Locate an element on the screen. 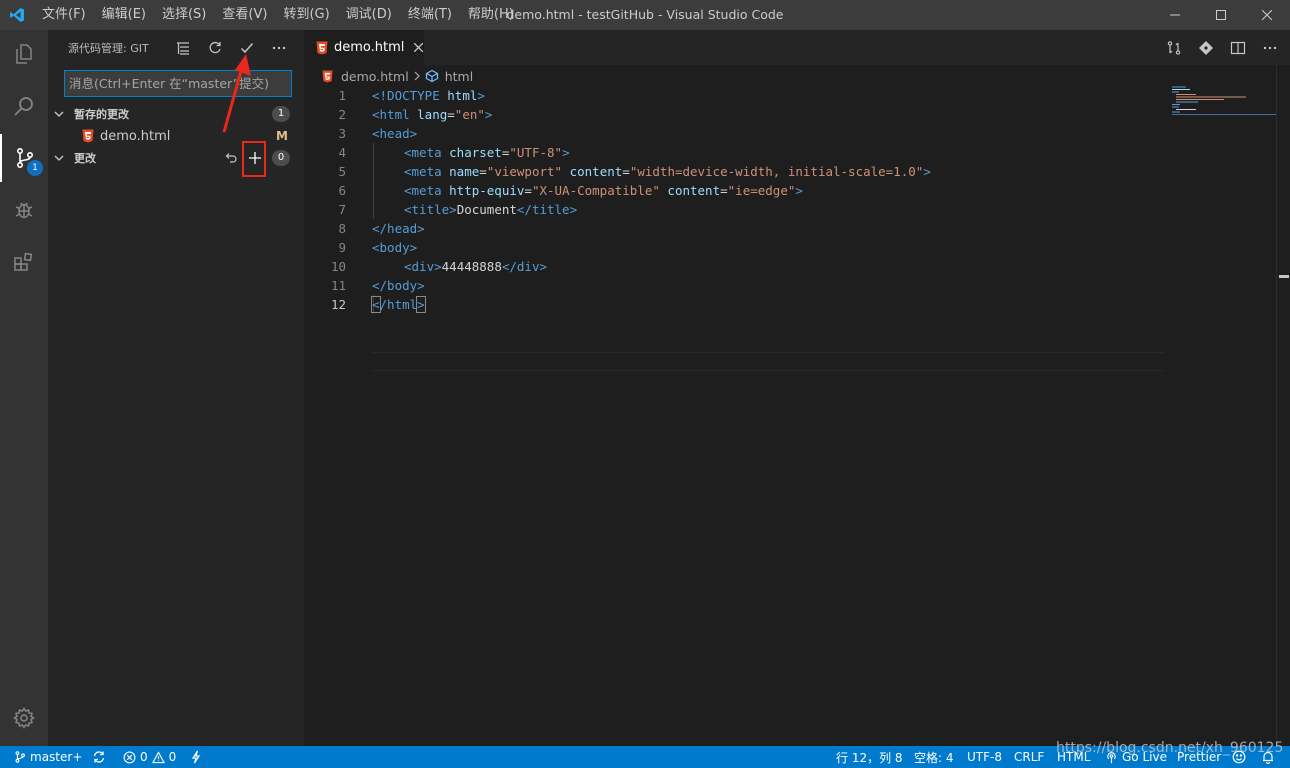  menu-selection: 选择(S) is located at coordinates (184, 15).